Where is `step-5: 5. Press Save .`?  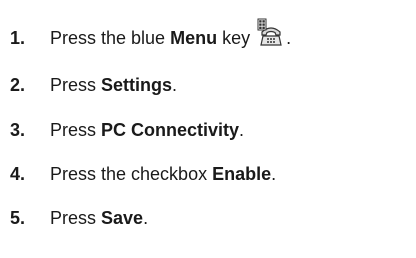 step-5: 5. Press Save . is located at coordinates (79, 218).